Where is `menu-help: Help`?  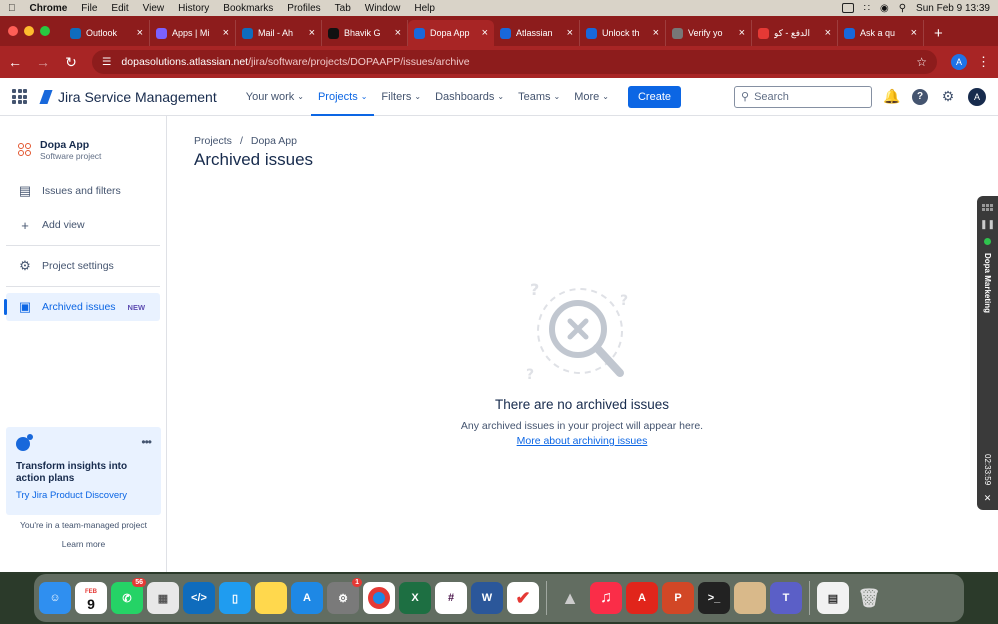
menu-help: Help is located at coordinates (424, 8).